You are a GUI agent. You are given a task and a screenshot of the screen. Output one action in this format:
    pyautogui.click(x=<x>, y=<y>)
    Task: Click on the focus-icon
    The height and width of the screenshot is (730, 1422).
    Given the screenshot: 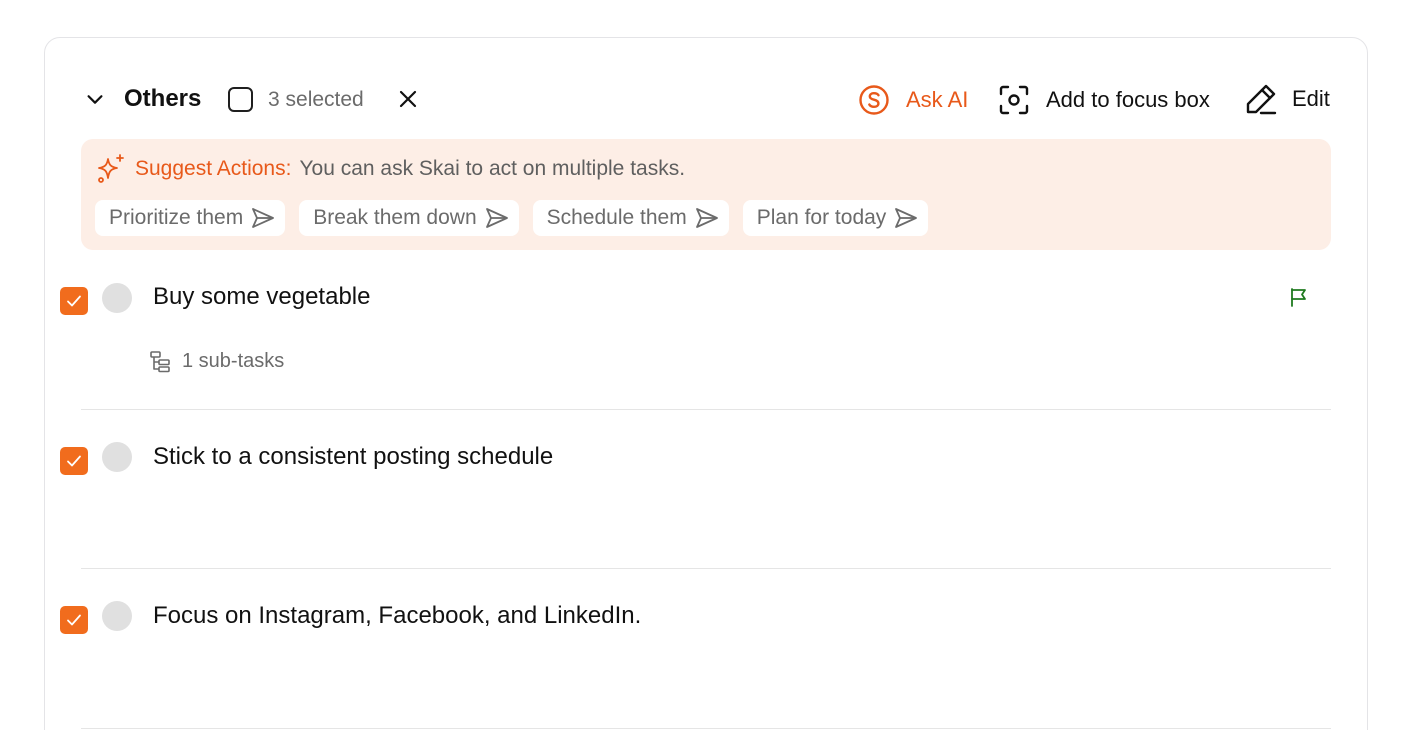 What is the action you would take?
    pyautogui.click(x=1014, y=100)
    